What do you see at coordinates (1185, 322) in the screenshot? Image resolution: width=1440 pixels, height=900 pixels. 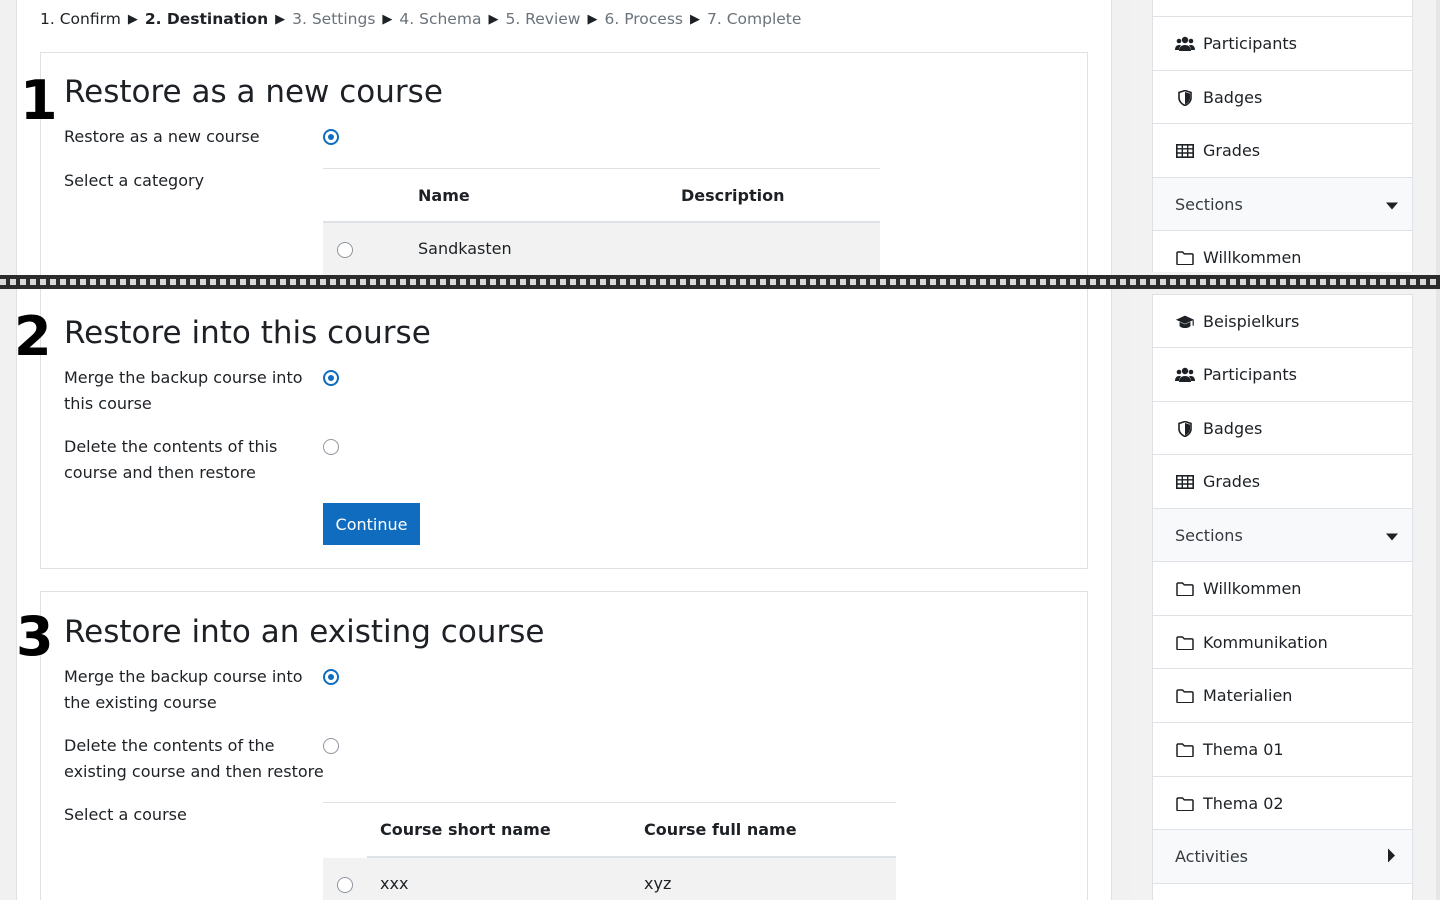 I see `graduation-cap-icon` at bounding box center [1185, 322].